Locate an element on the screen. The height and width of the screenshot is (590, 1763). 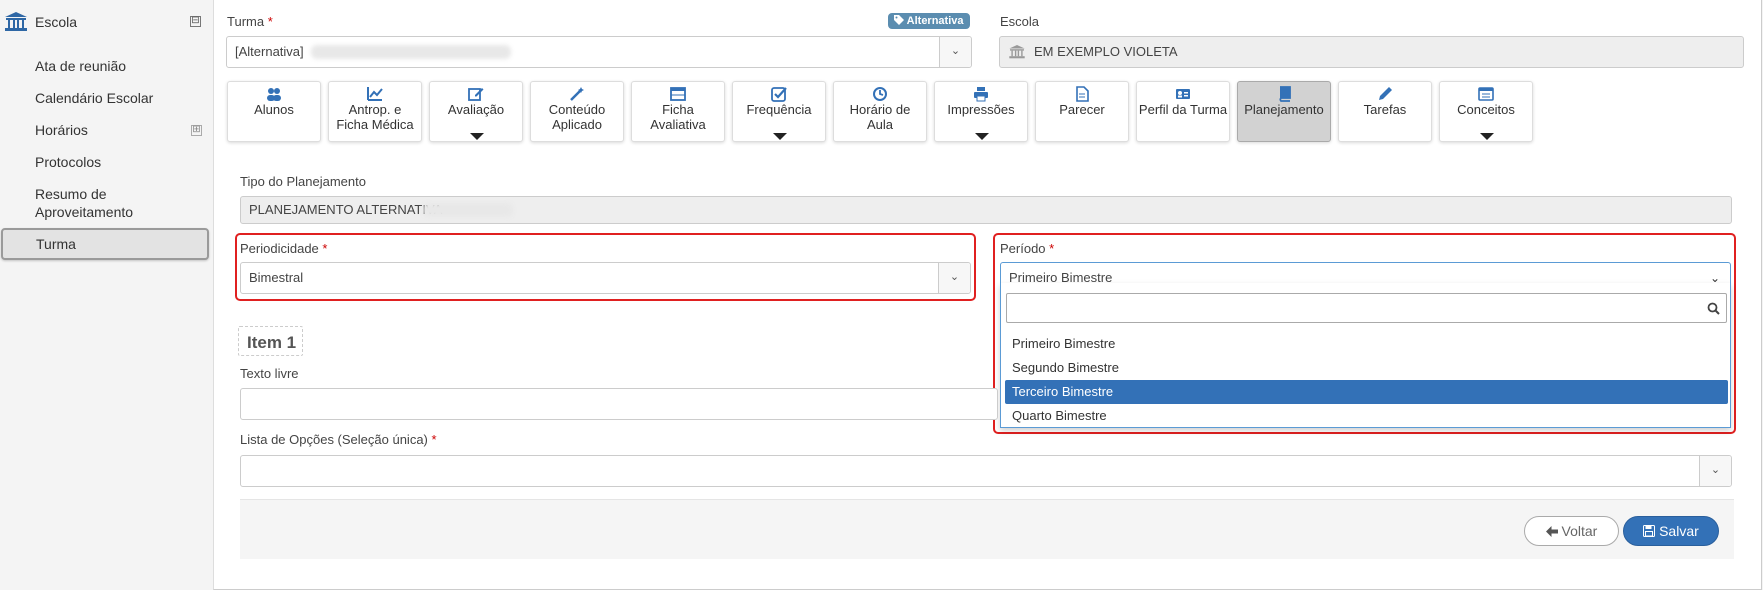
texto-livre-label: Texto livre is located at coordinates (269, 373).